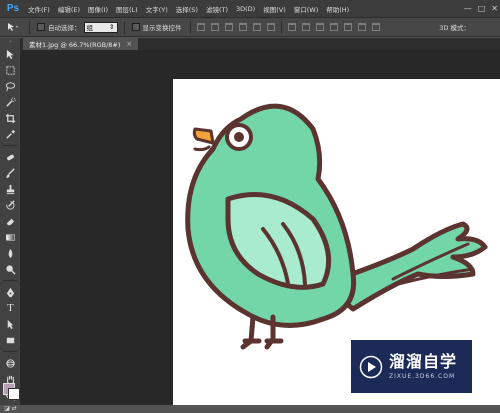  What do you see at coordinates (305, 27) in the screenshot?
I see `distribute-vcenter-icon` at bounding box center [305, 27].